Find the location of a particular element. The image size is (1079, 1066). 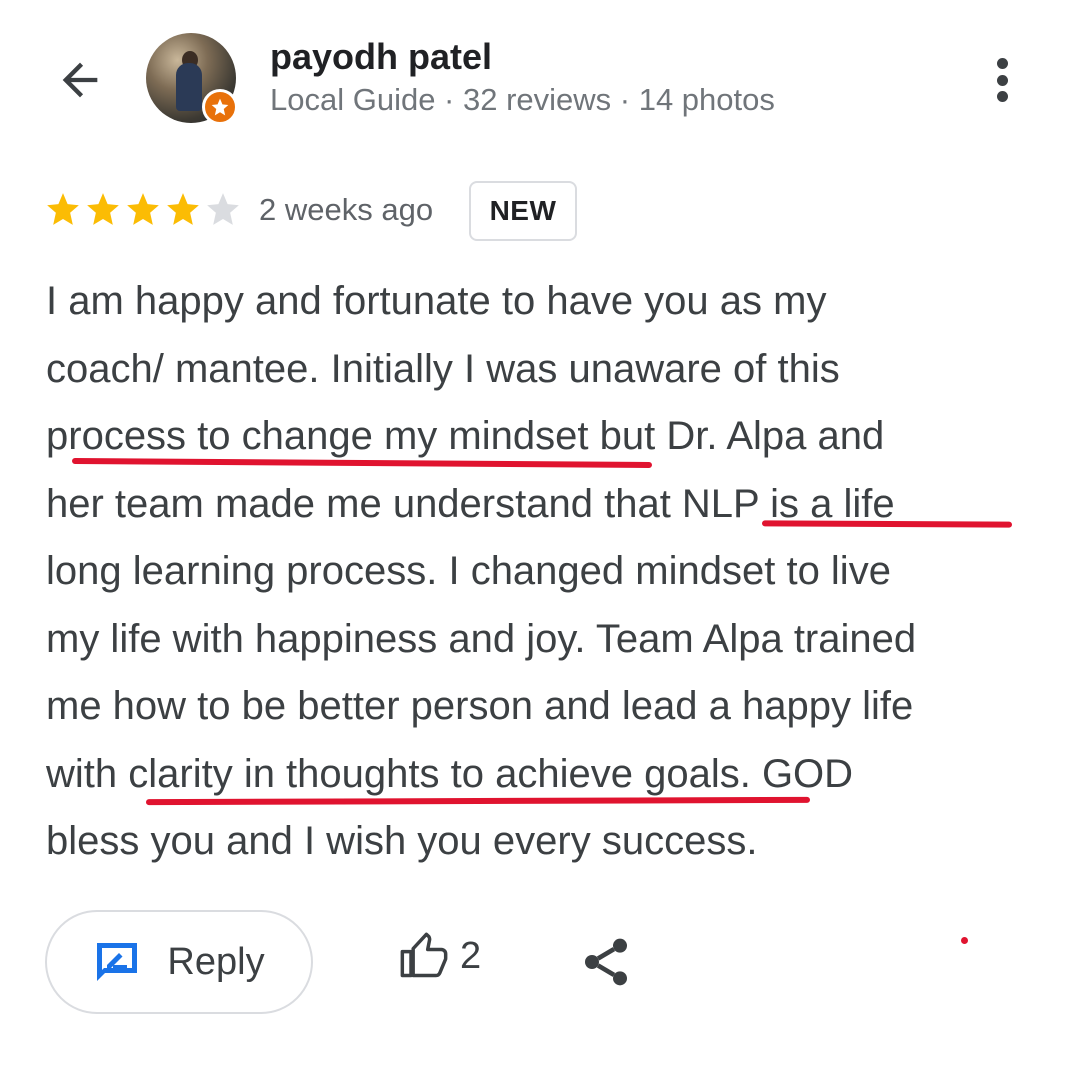

share-icon is located at coordinates (606, 962).